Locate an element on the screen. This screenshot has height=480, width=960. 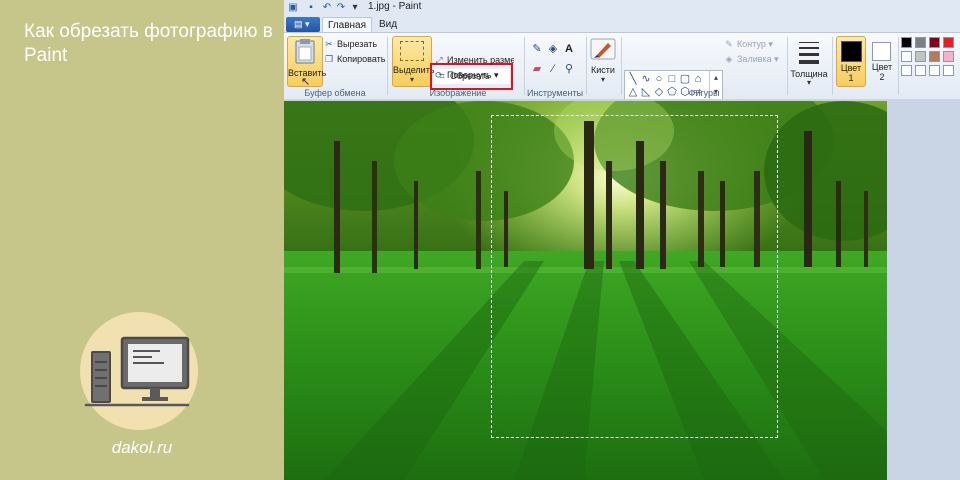
rotate-icon: ⟳ is located at coordinates (439, 75).